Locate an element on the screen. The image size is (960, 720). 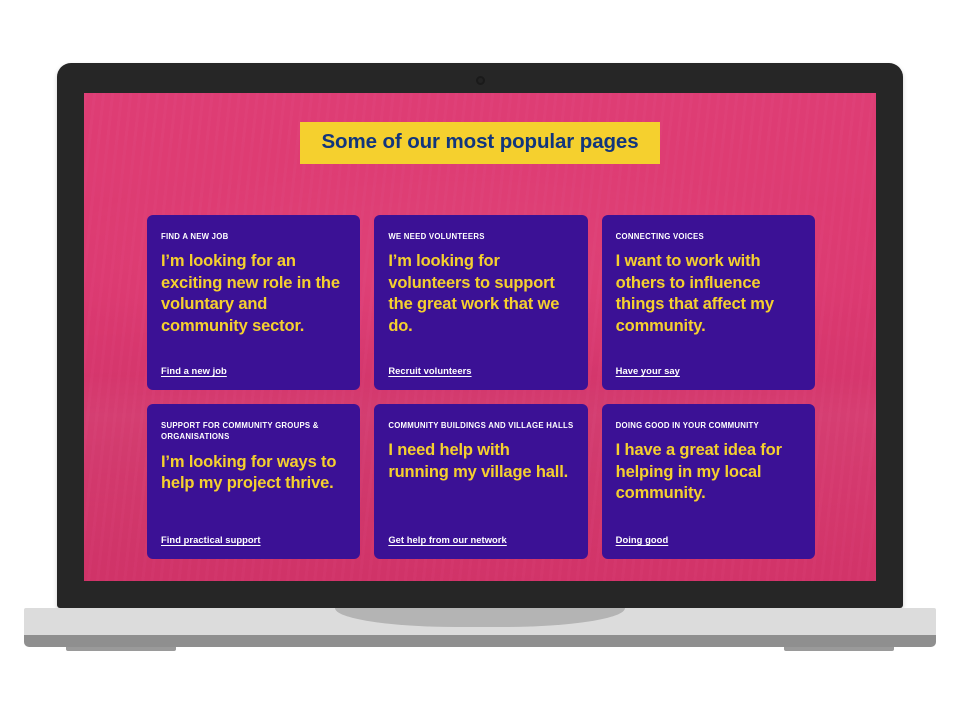
laptop-deck is located at coordinates (480, 621).